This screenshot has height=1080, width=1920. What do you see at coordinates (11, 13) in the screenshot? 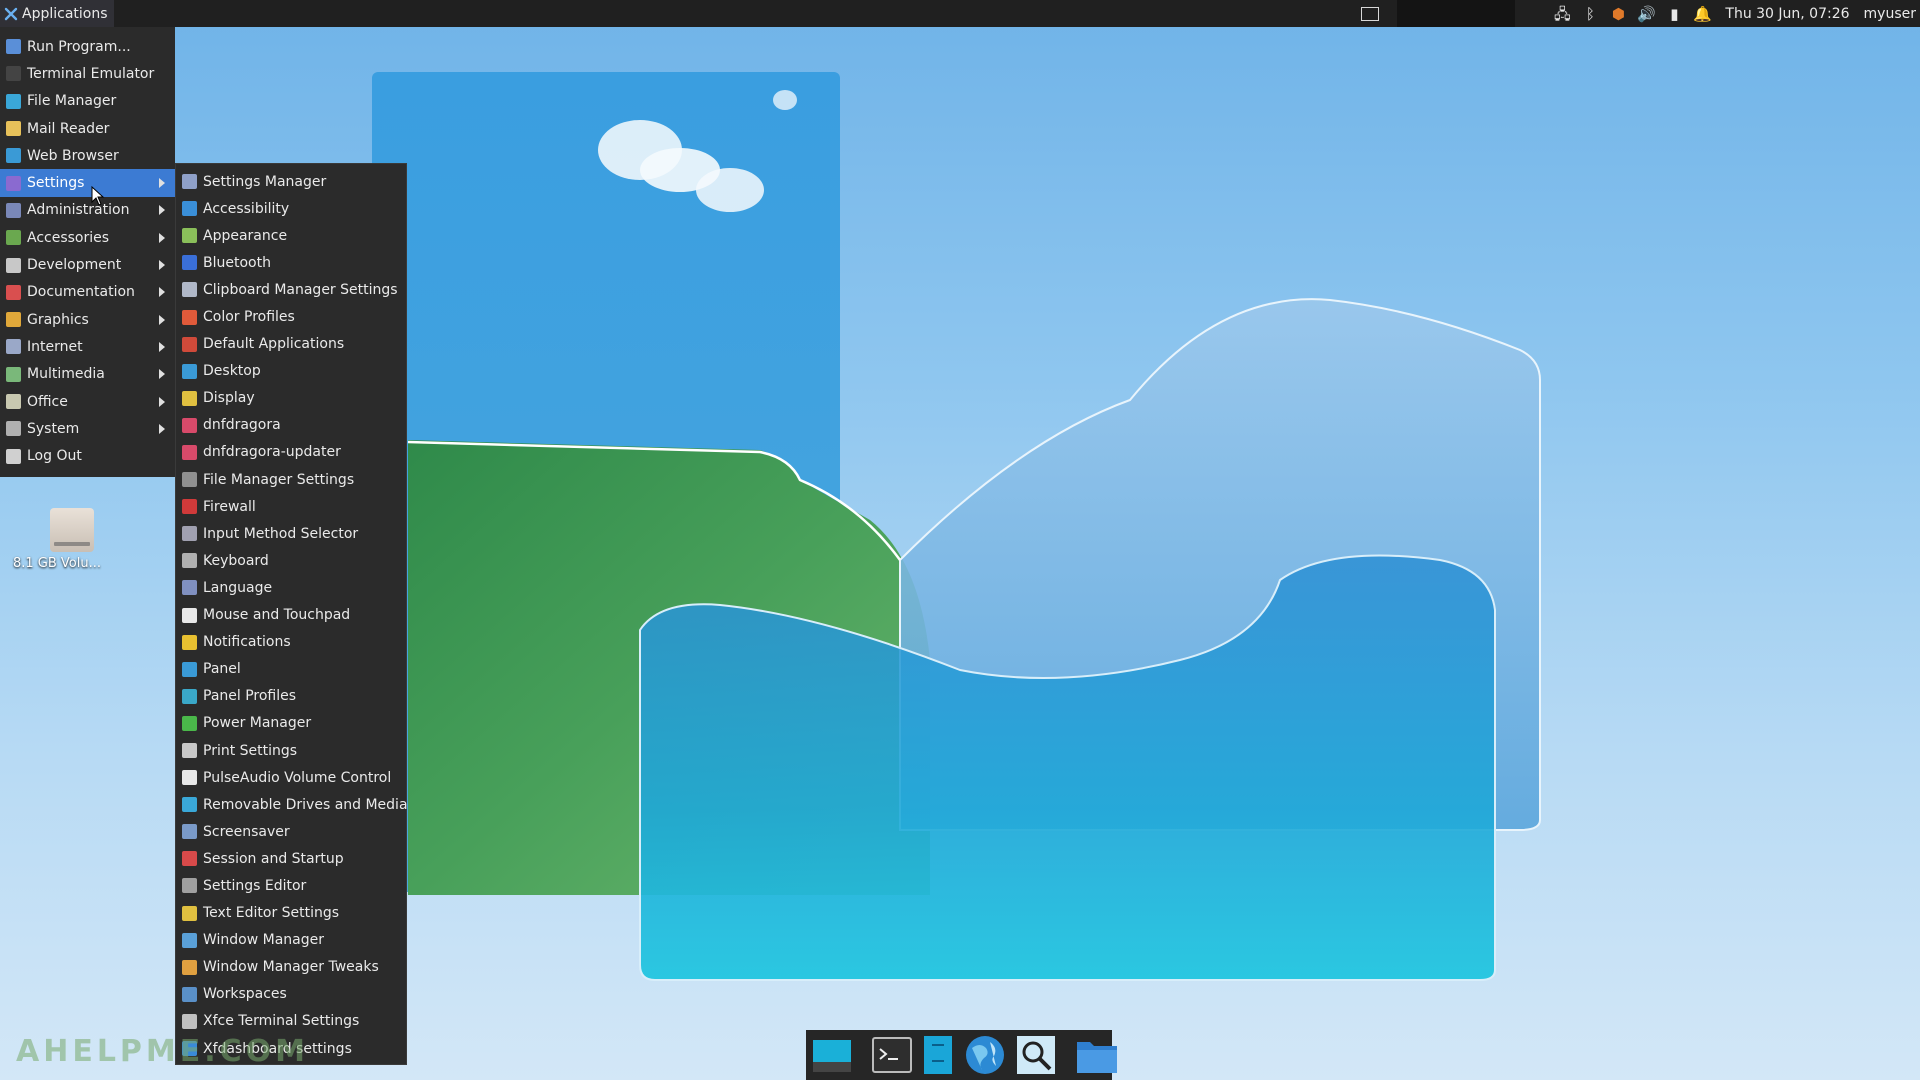
I see `xfce-logo-icon` at bounding box center [11, 13].